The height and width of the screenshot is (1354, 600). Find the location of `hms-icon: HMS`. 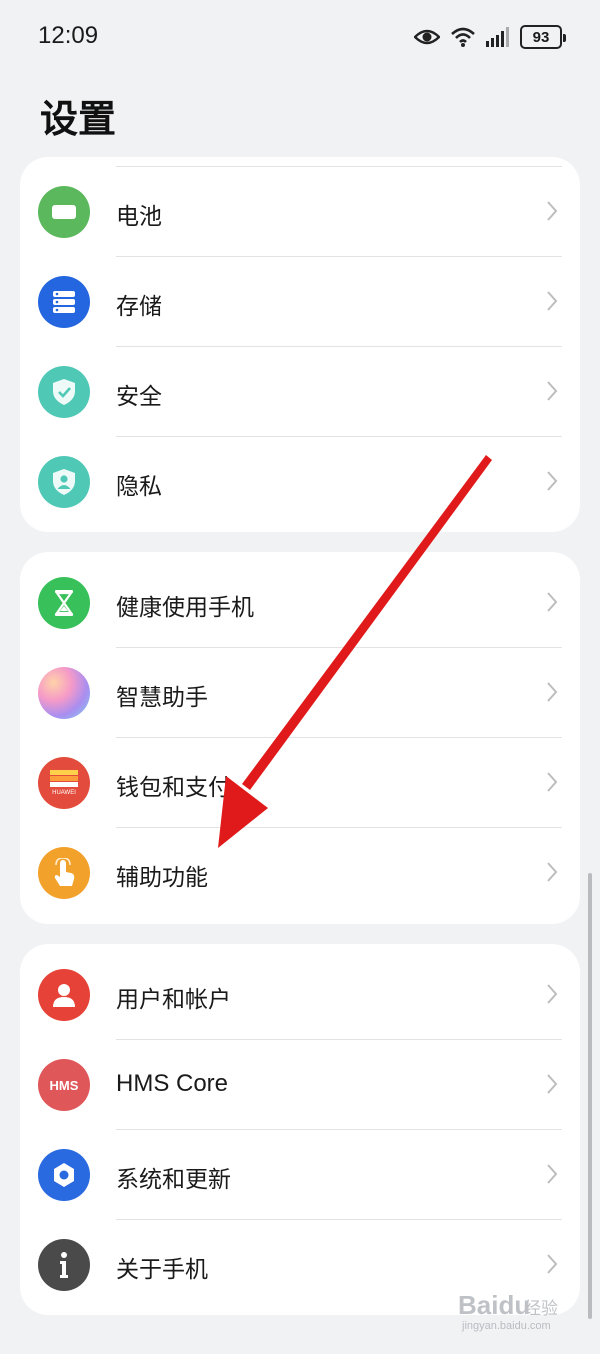

hms-icon: HMS is located at coordinates (64, 1085).